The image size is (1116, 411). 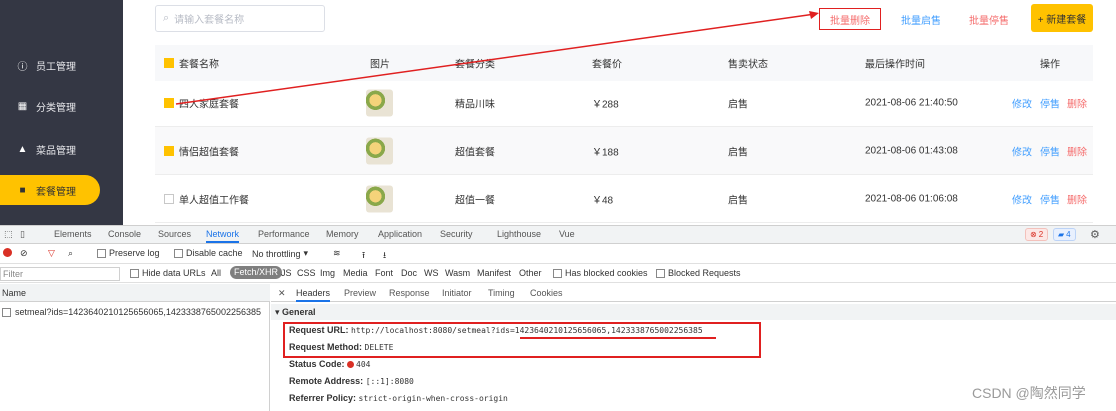 What do you see at coordinates (546, 293) in the screenshot?
I see `tab-cookies: Cookies` at bounding box center [546, 293].